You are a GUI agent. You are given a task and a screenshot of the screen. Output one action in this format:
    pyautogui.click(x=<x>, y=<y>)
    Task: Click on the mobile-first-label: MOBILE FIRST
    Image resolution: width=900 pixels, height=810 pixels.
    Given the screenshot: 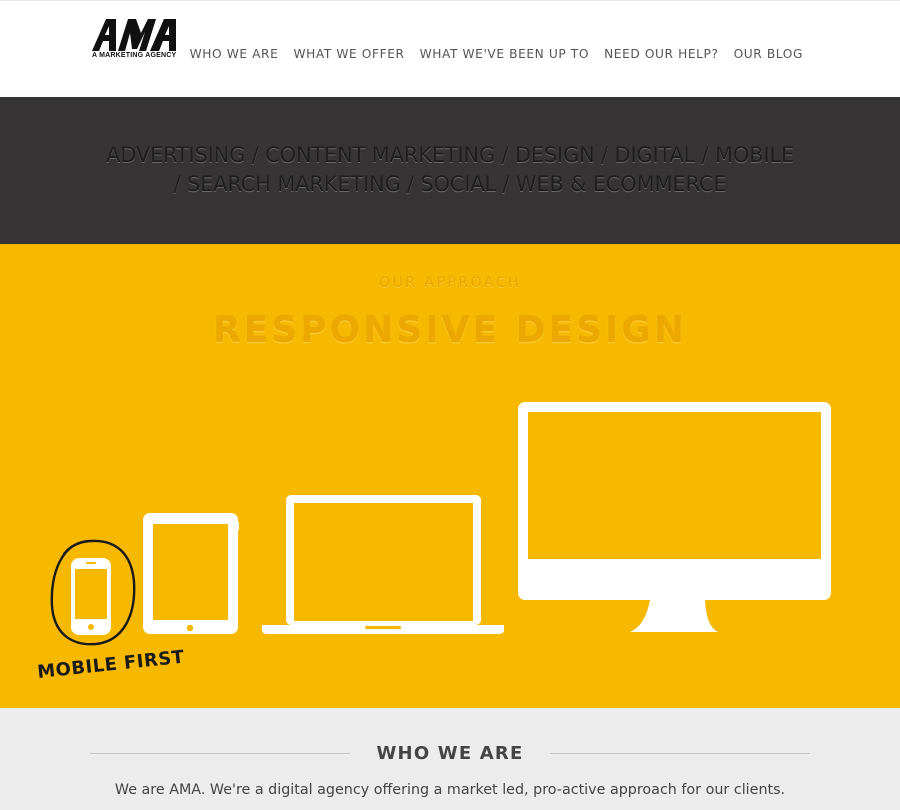 What is the action you would take?
    pyautogui.click(x=110, y=665)
    